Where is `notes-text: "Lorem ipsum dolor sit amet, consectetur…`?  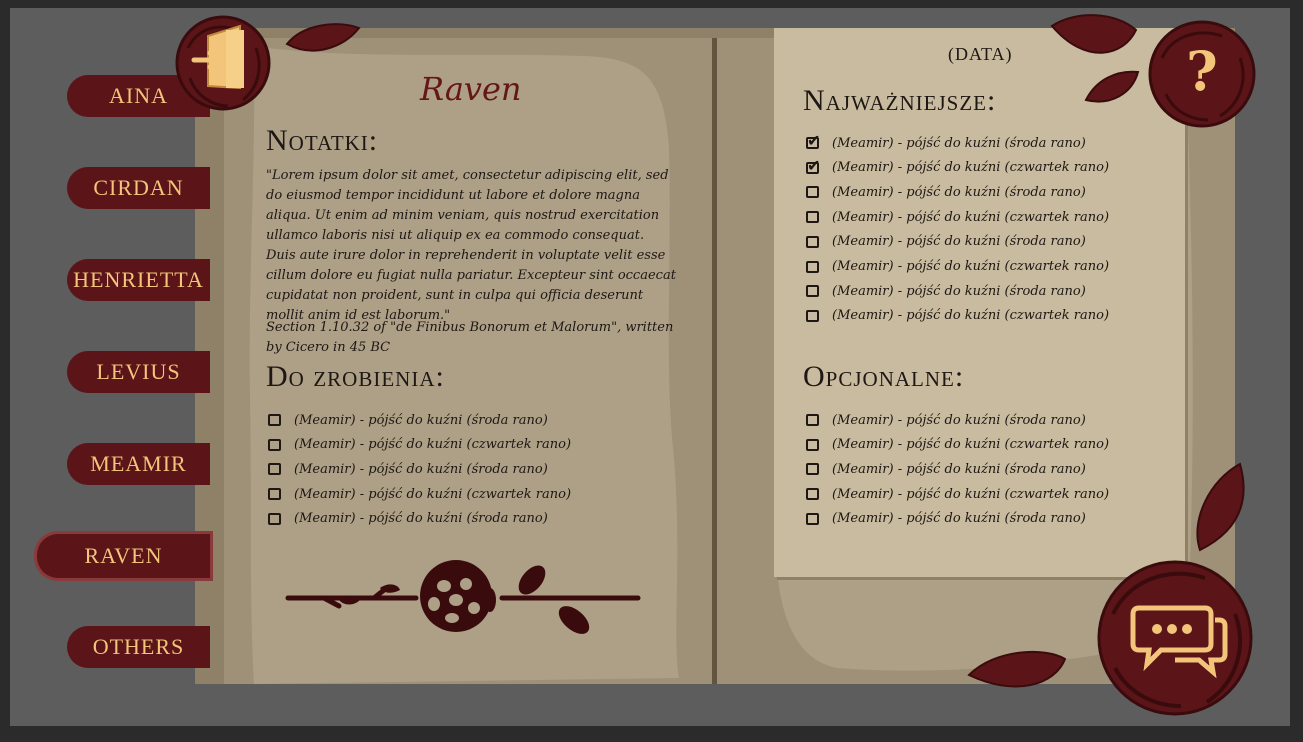 notes-text: "Lorem ipsum dolor sit amet, consectetur… is located at coordinates (471, 245).